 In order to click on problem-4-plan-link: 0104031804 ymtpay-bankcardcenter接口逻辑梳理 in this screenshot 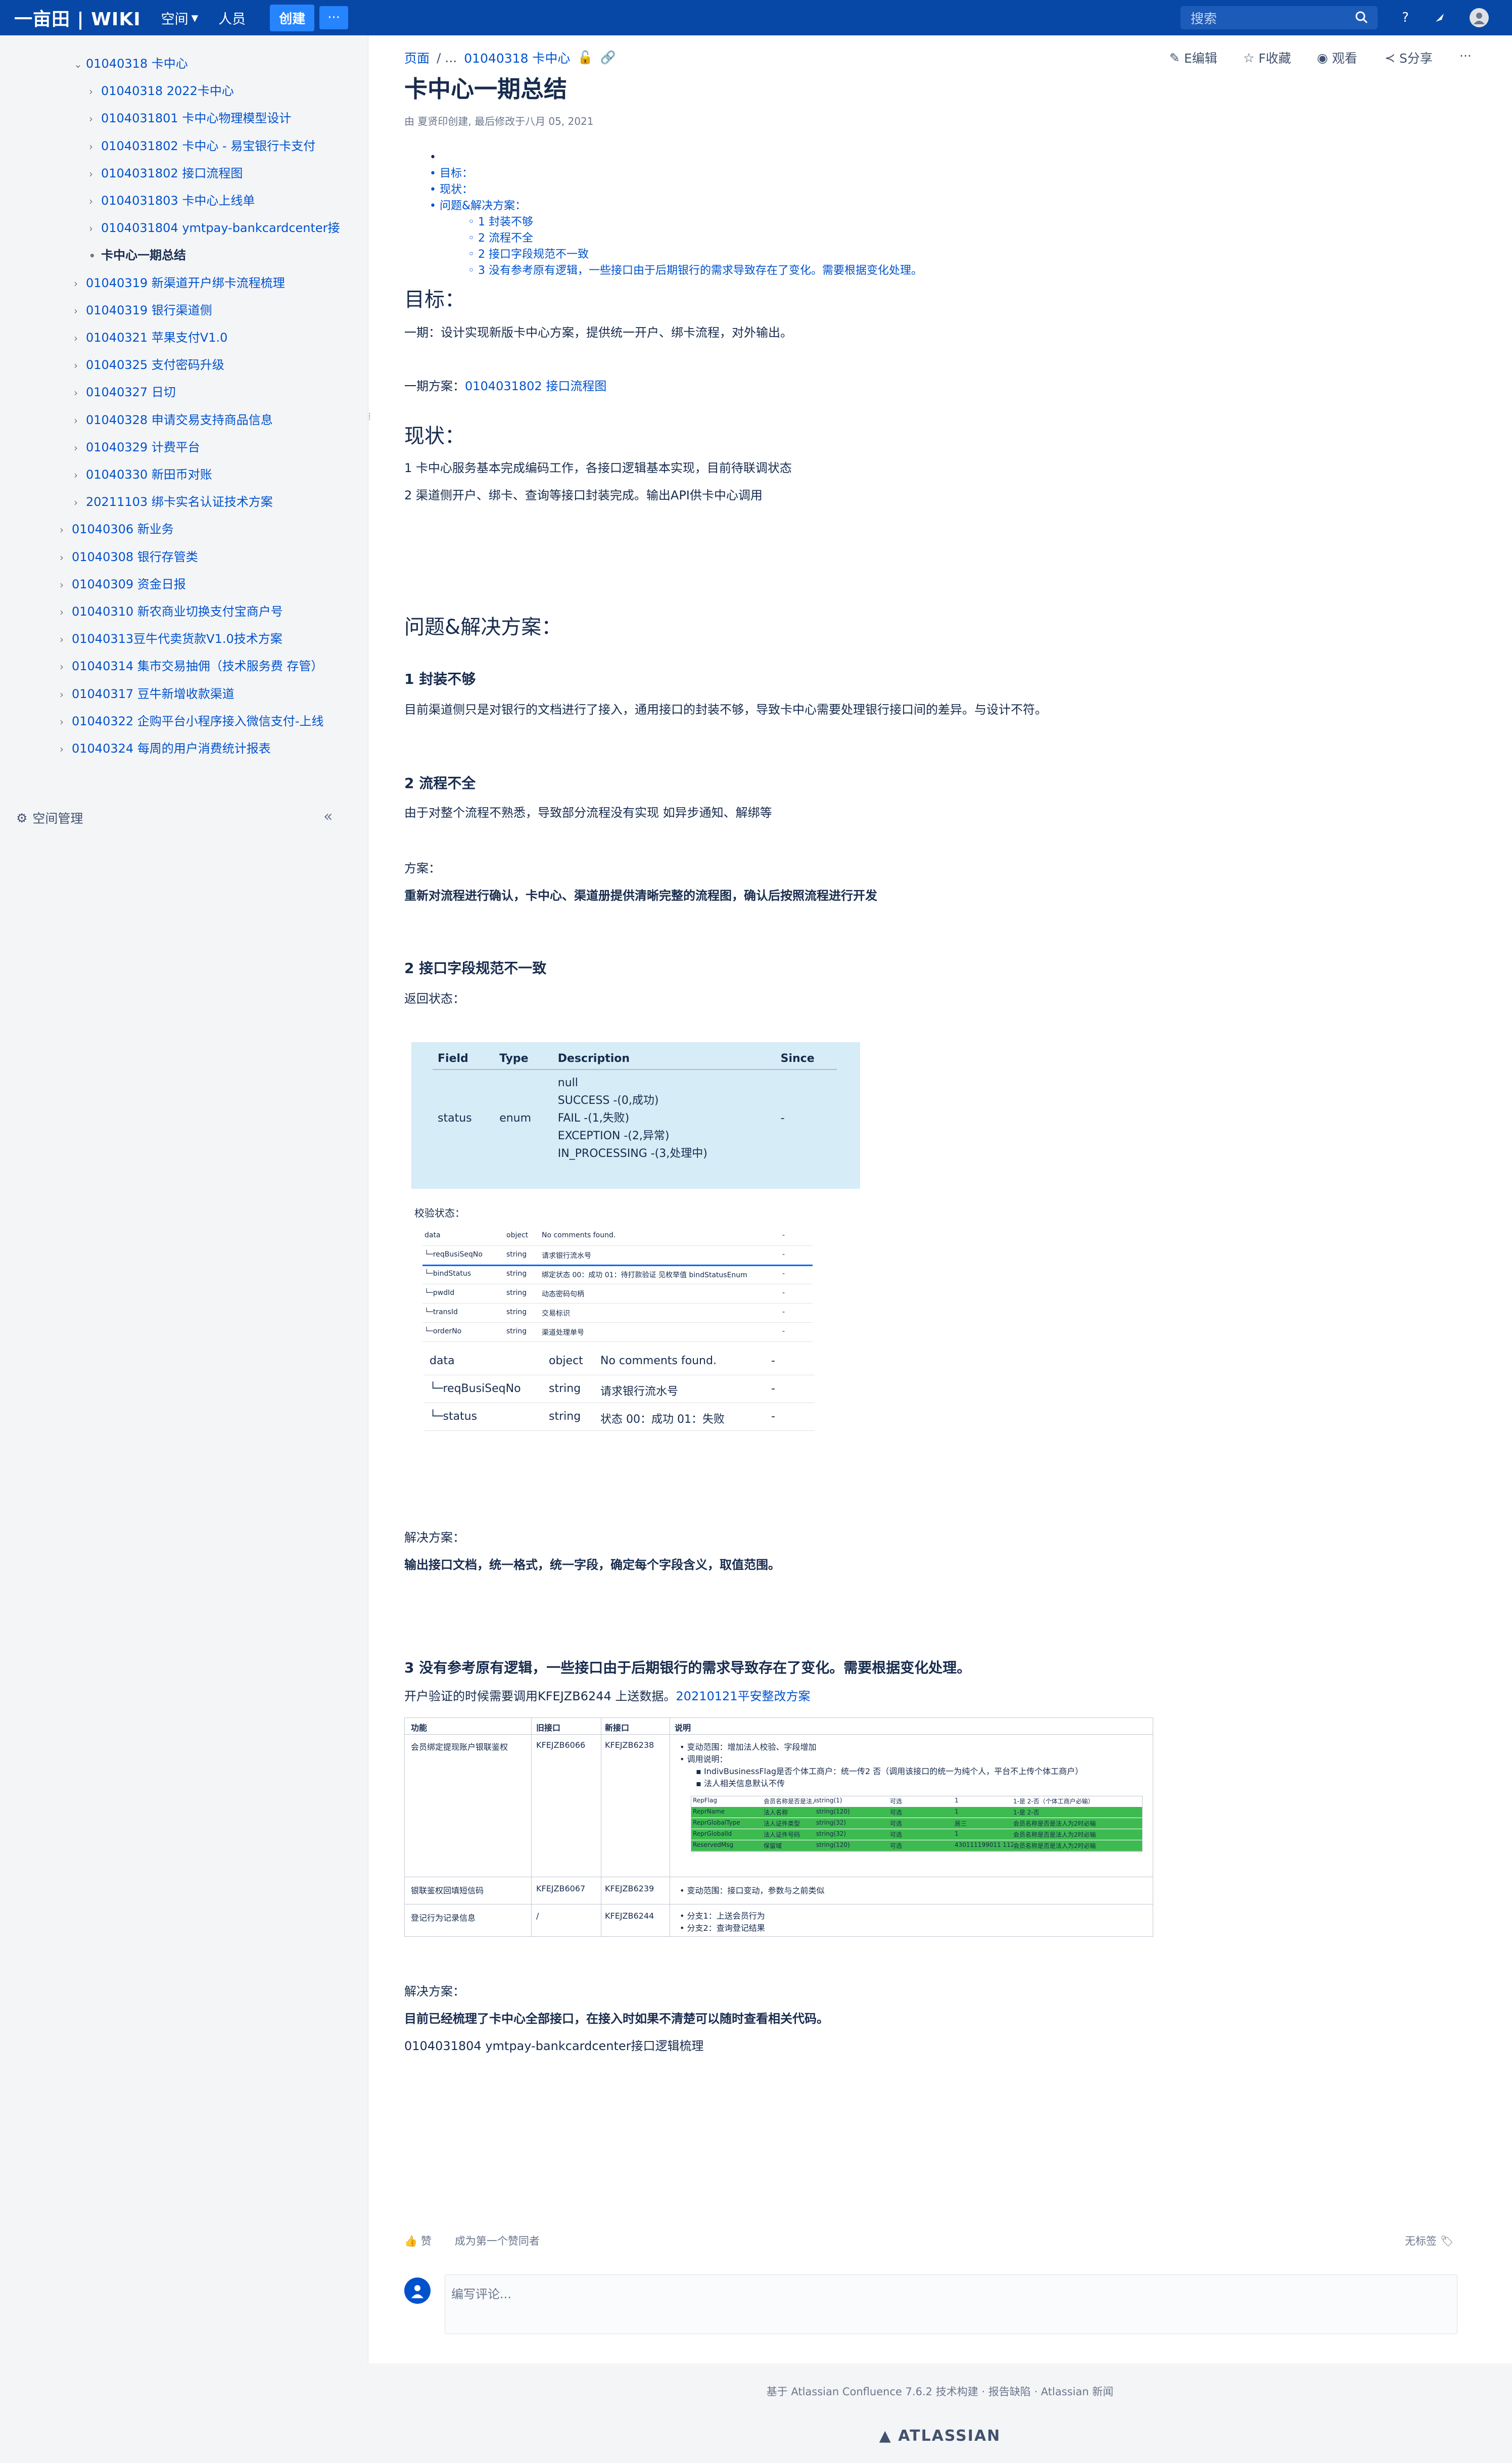, I will do `click(554, 2045)`.